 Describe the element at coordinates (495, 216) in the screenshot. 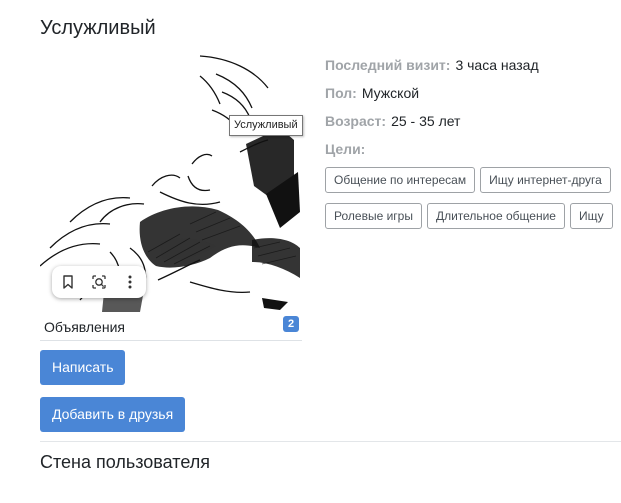

I see `goal-tag: Длительное общение` at that location.